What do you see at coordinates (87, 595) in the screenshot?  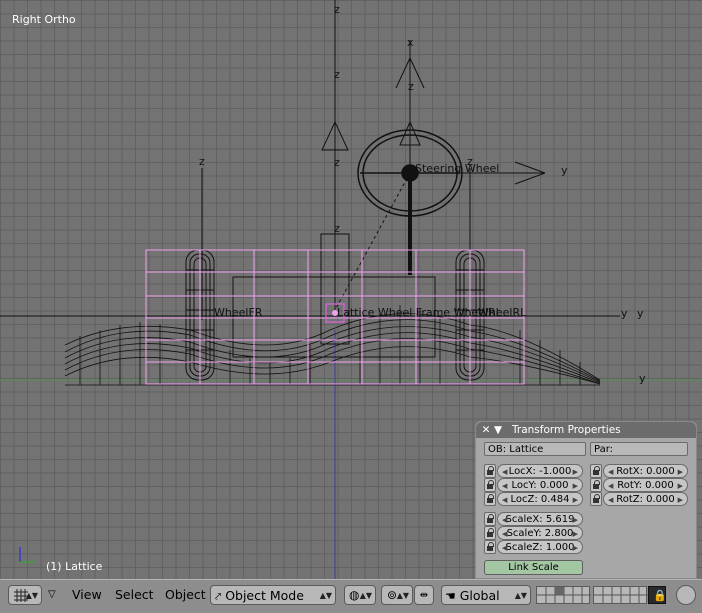 I see `menu-view: View` at bounding box center [87, 595].